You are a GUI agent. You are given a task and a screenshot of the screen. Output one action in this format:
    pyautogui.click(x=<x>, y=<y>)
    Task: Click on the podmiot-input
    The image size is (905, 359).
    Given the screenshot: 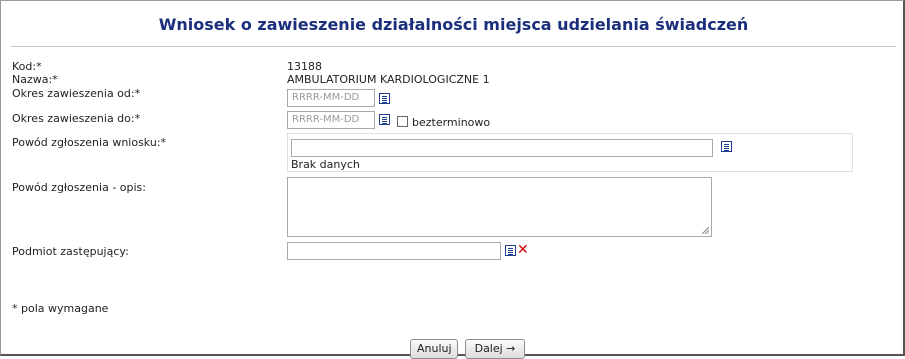 What is the action you would take?
    pyautogui.click(x=394, y=251)
    